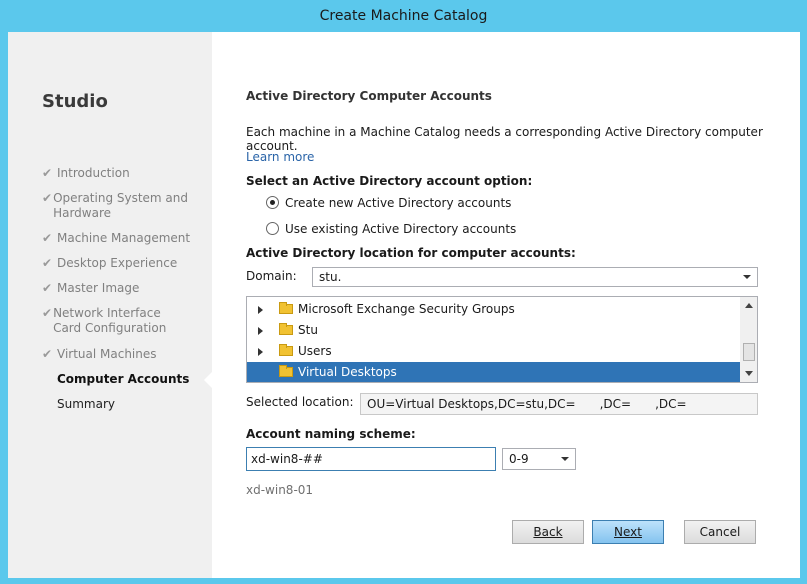 Image resolution: width=807 pixels, height=584 pixels. What do you see at coordinates (208, 380) in the screenshot?
I see `active-step-pointer` at bounding box center [208, 380].